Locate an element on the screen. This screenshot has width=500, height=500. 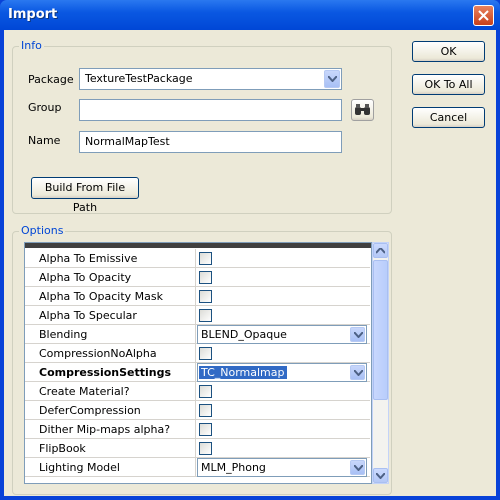
name-label: Name is located at coordinates (44, 140).